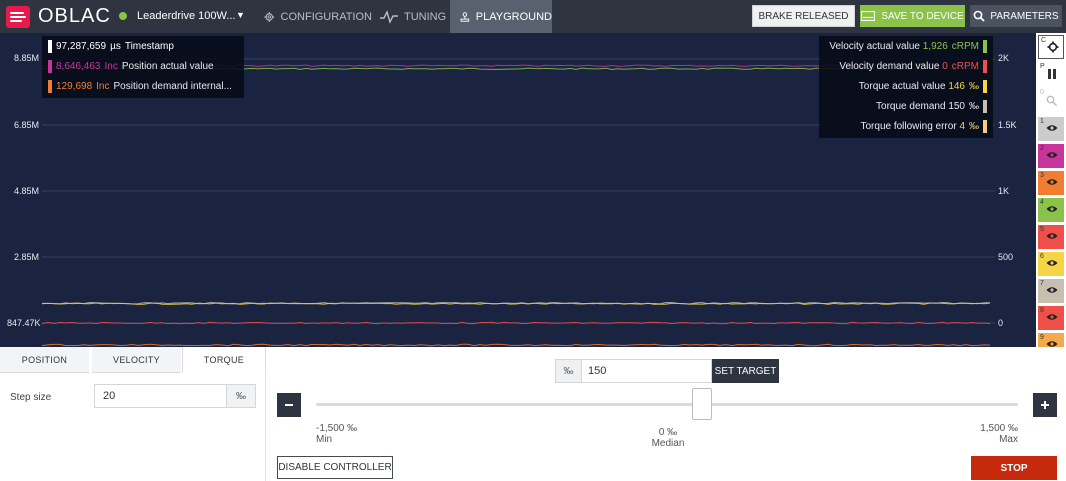 Image resolution: width=1066 pixels, height=481 pixels. I want to click on slider-max: 1,500 ‰ Max, so click(989, 434).